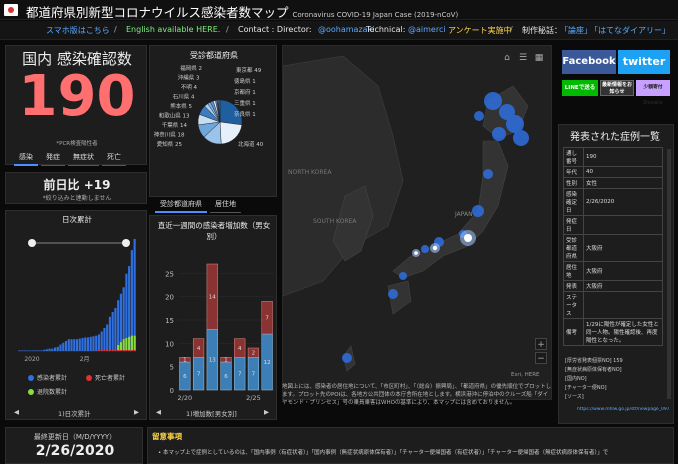 This screenshot has height=464, width=678. What do you see at coordinates (169, 135) in the screenshot?
I see `pie-label: 神奈川県 18` at bounding box center [169, 135].